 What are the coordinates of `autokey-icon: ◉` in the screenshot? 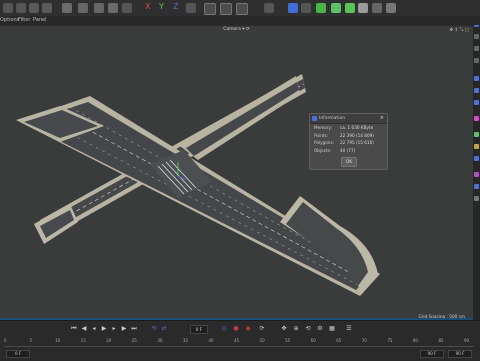 It's located at (248, 328).